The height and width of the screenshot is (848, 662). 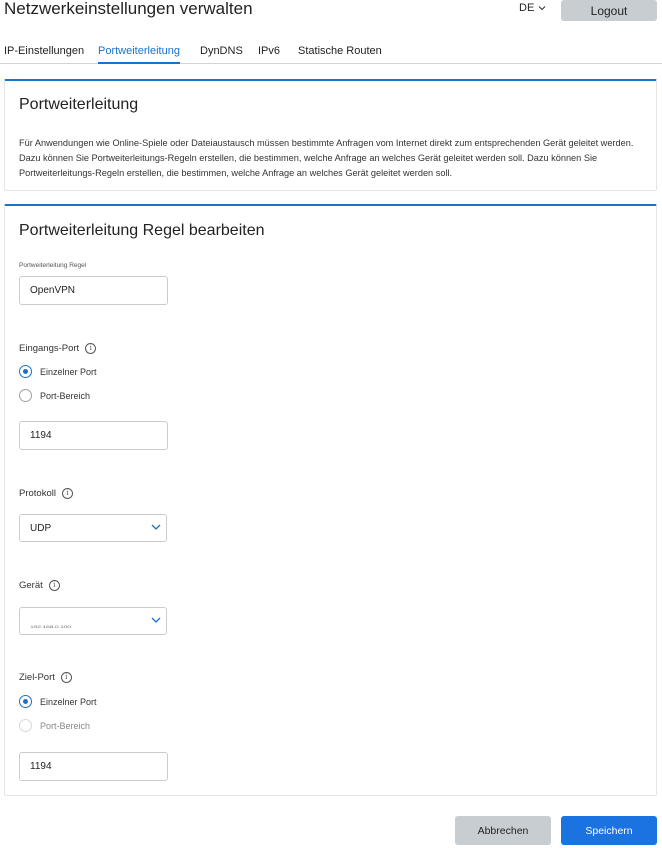 What do you see at coordinates (93, 766) in the screenshot?
I see `target-port-field: 1194` at bounding box center [93, 766].